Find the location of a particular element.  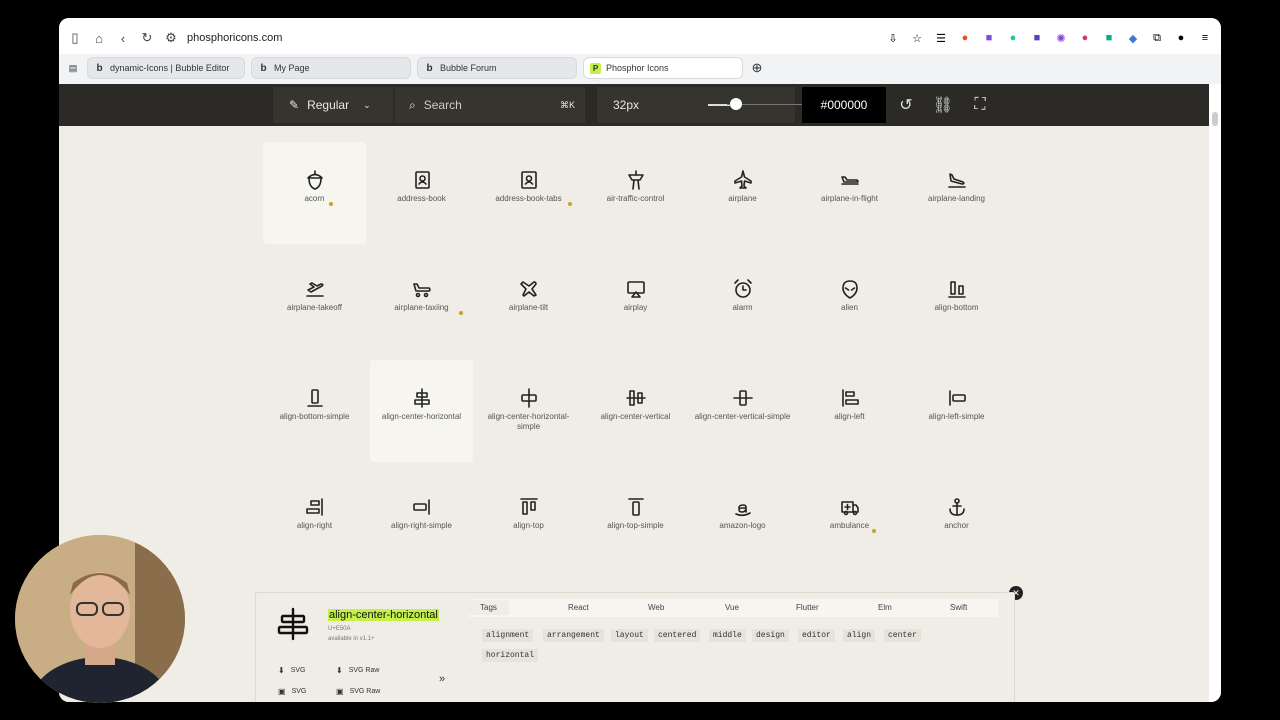

size-control: 32px is located at coordinates (696, 105).